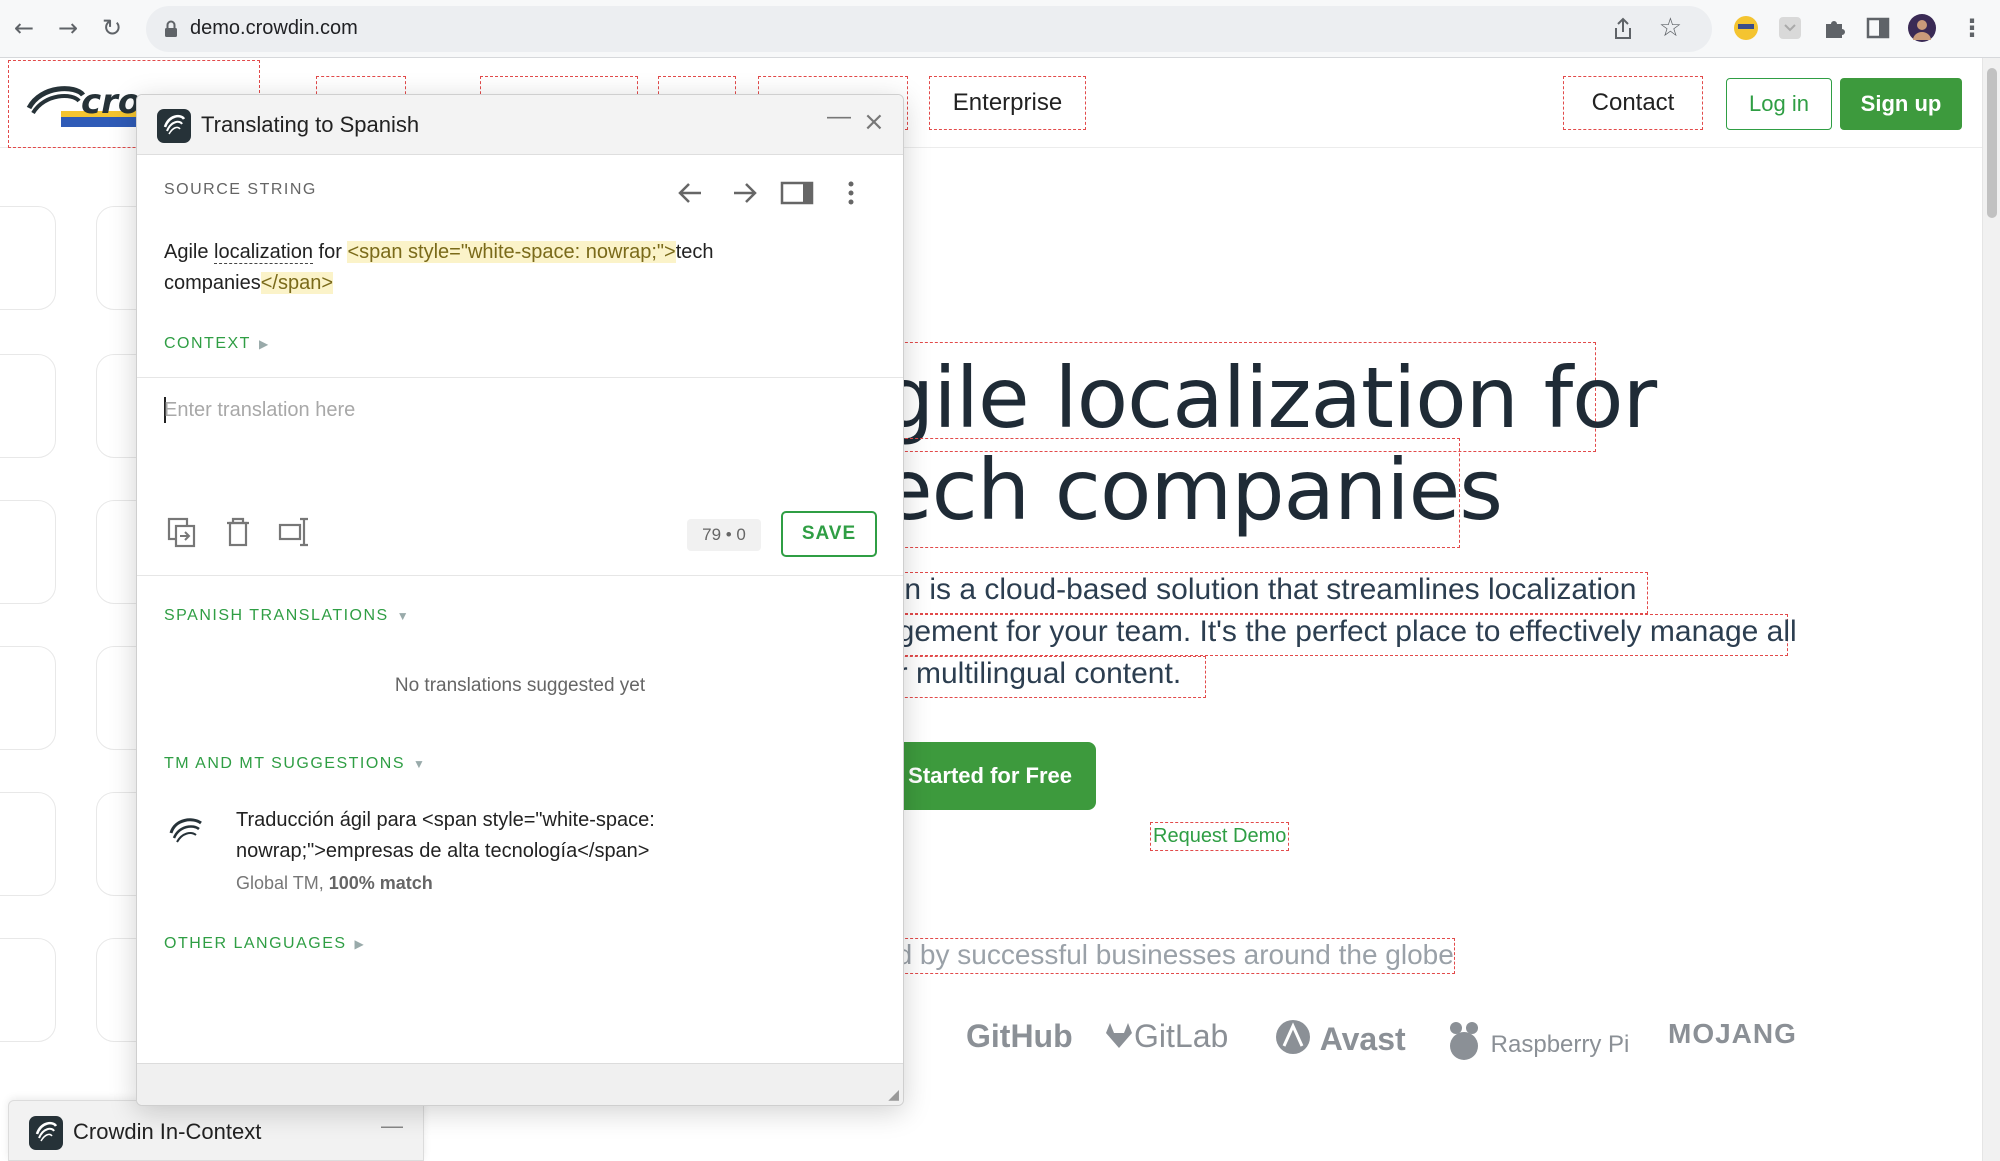  I want to click on translation-input: Enter translation here, so click(519, 449).